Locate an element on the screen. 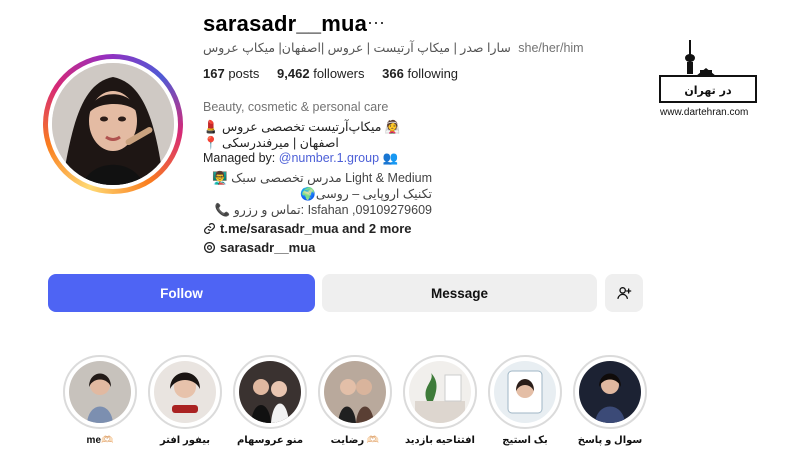 This screenshot has width=800, height=468. external-link-text: t.me/sarasadr_mua and 2 more is located at coordinates (316, 228).